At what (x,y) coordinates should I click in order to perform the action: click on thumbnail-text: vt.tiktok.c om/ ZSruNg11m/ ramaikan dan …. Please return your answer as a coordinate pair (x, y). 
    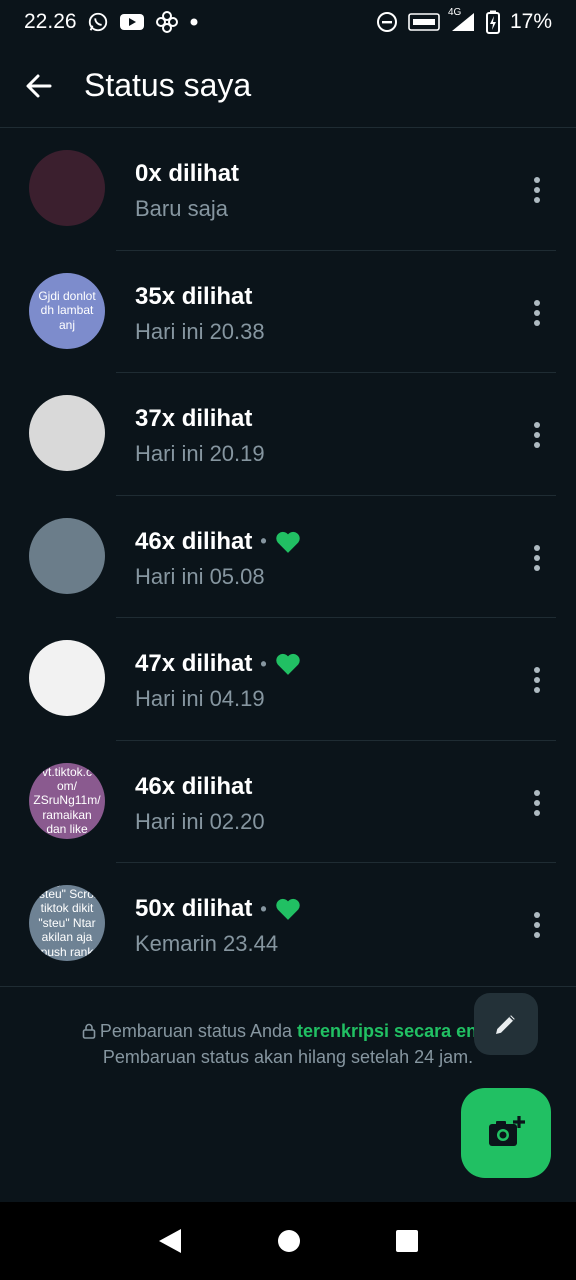
    Looking at the image, I should click on (67, 800).